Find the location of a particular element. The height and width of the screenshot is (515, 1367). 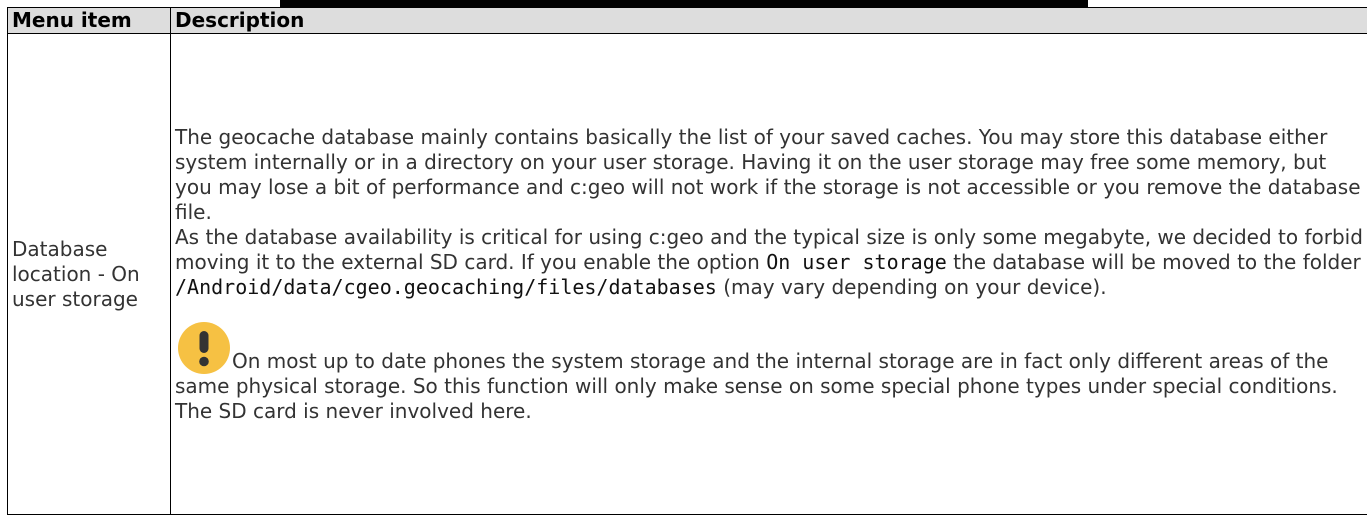

exclamation-warning-icon is located at coordinates (204, 347).